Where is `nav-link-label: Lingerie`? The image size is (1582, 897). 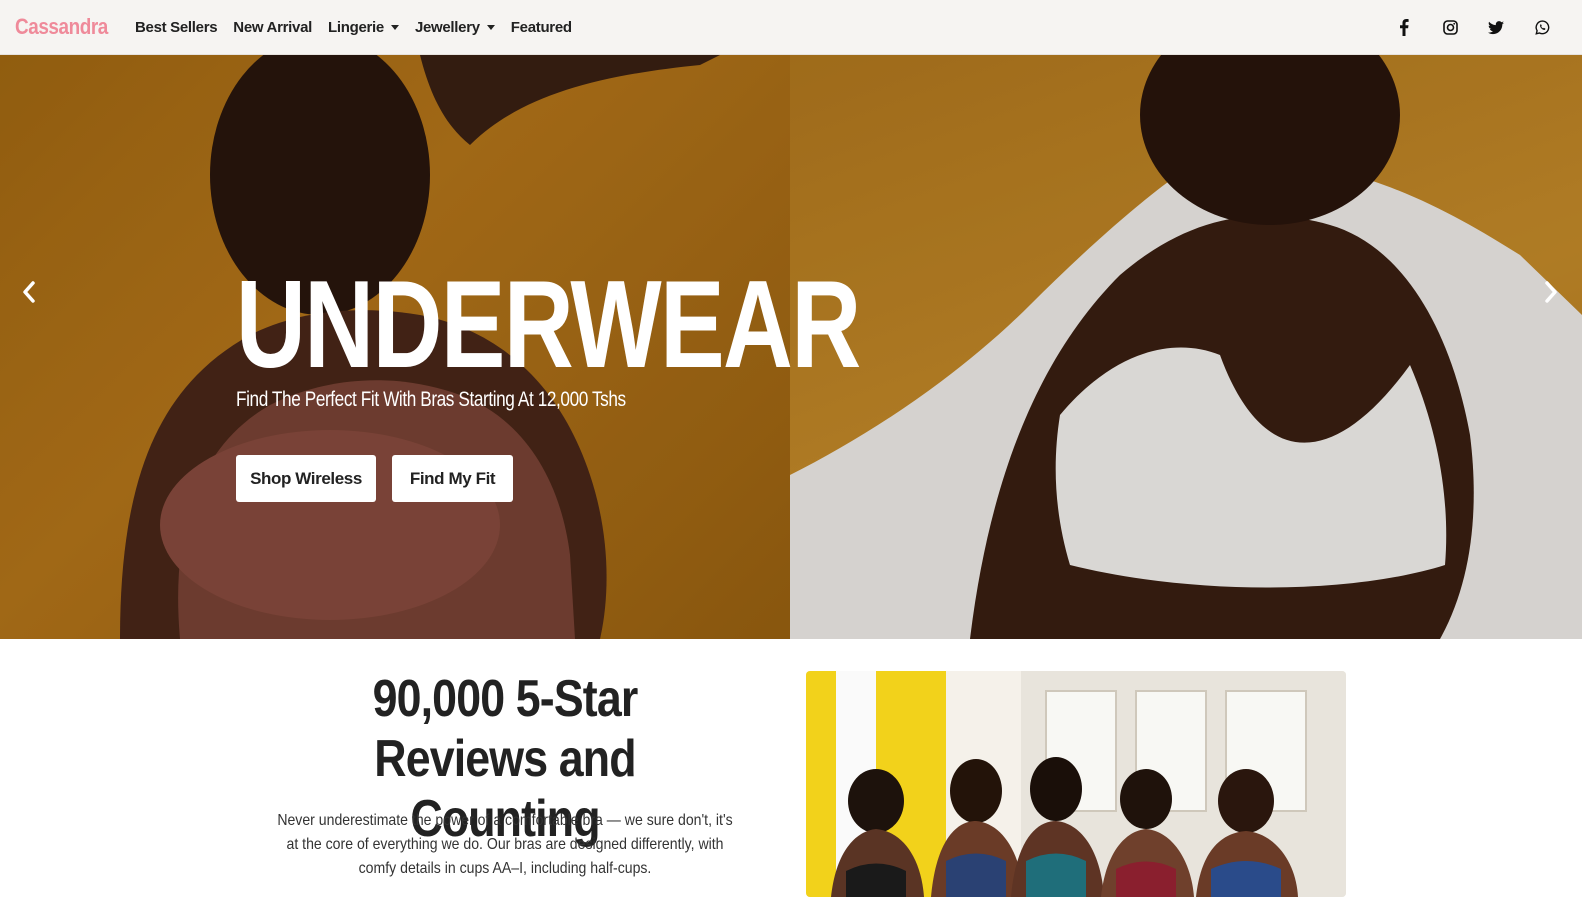
nav-link-label: Lingerie is located at coordinates (355, 27).